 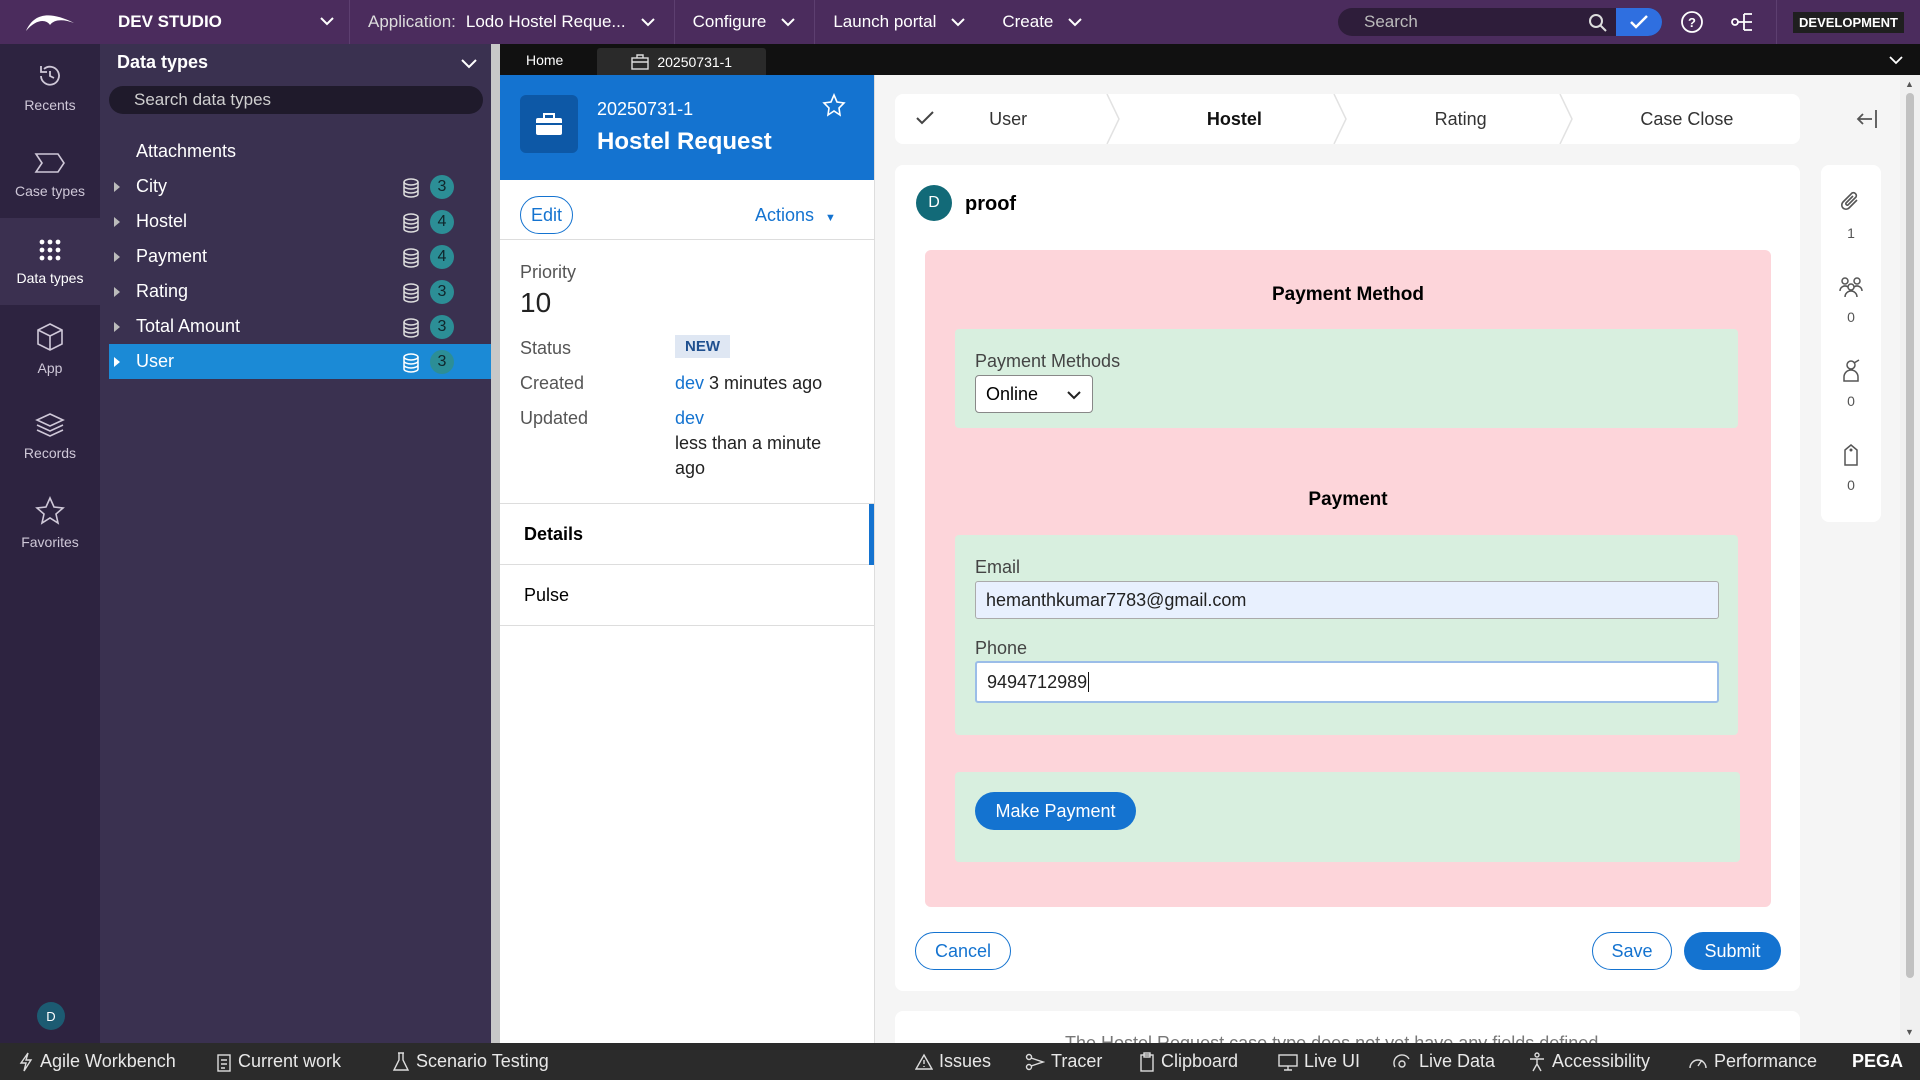 I want to click on current-work-button: Current work, so click(x=278, y=1061).